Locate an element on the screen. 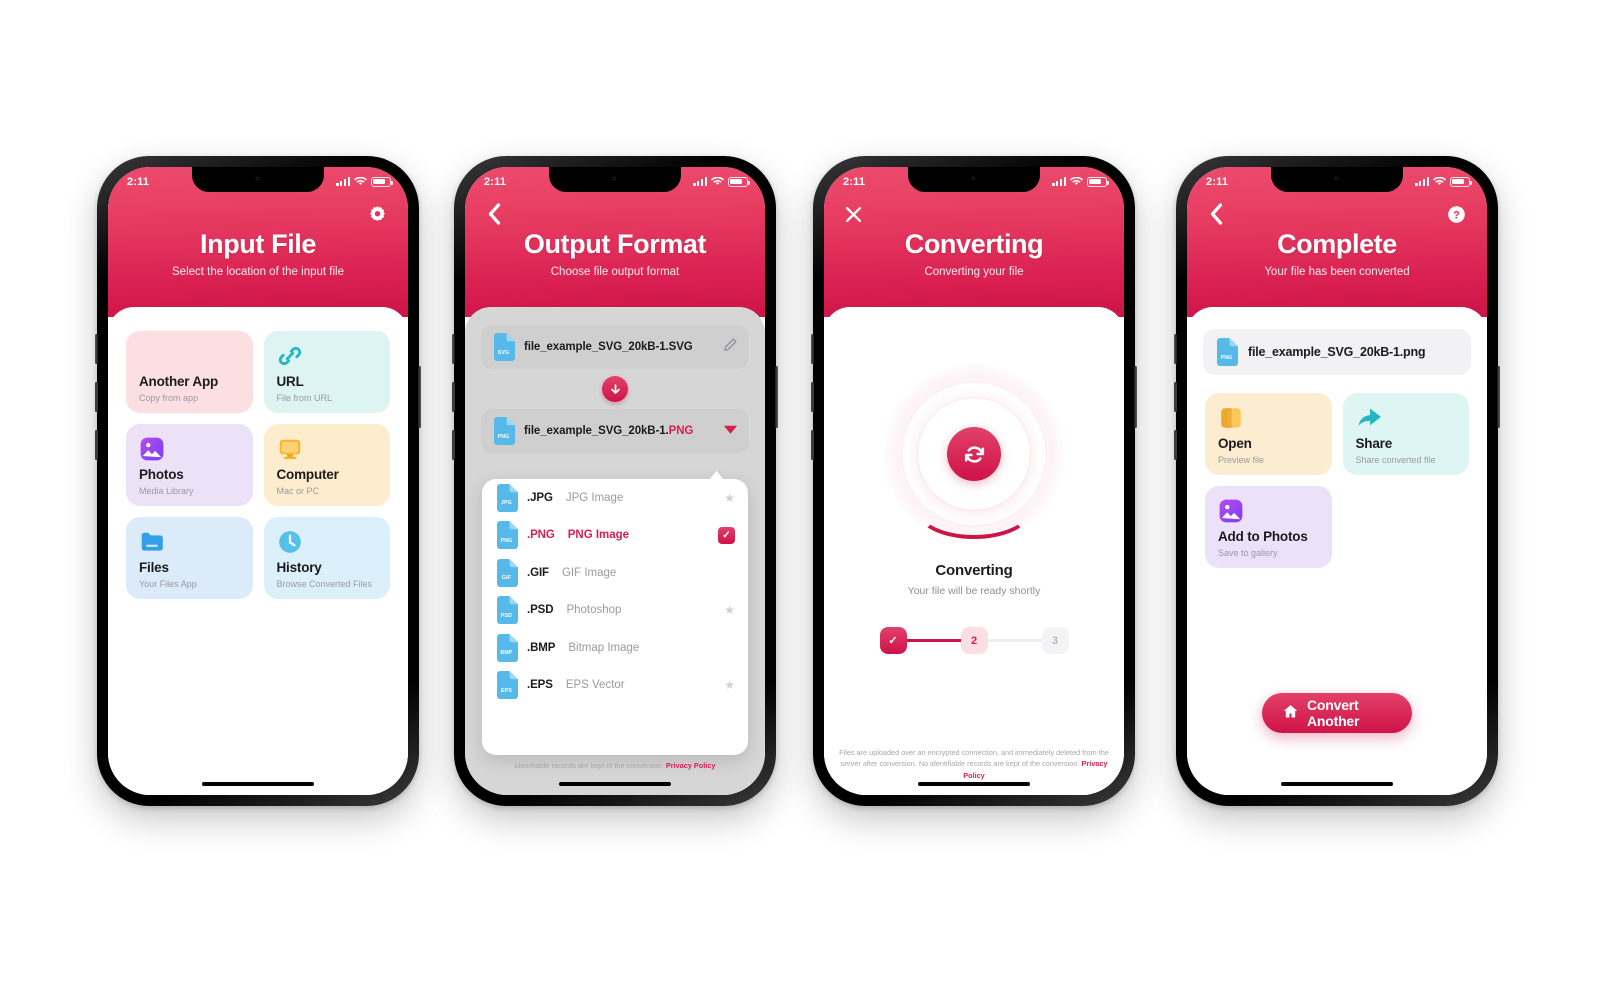  tile-sublabel: Your Files App is located at coordinates (168, 584).